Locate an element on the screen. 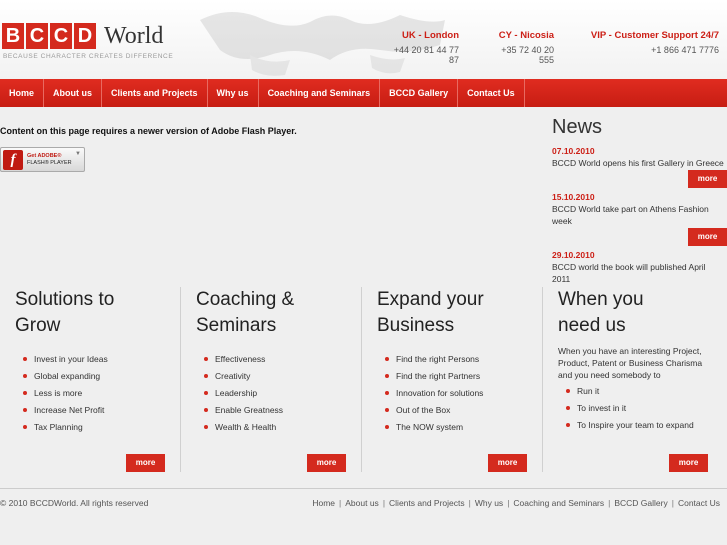 This screenshot has height=545, width=727. news-date: 15.10.2010 is located at coordinates (573, 197).